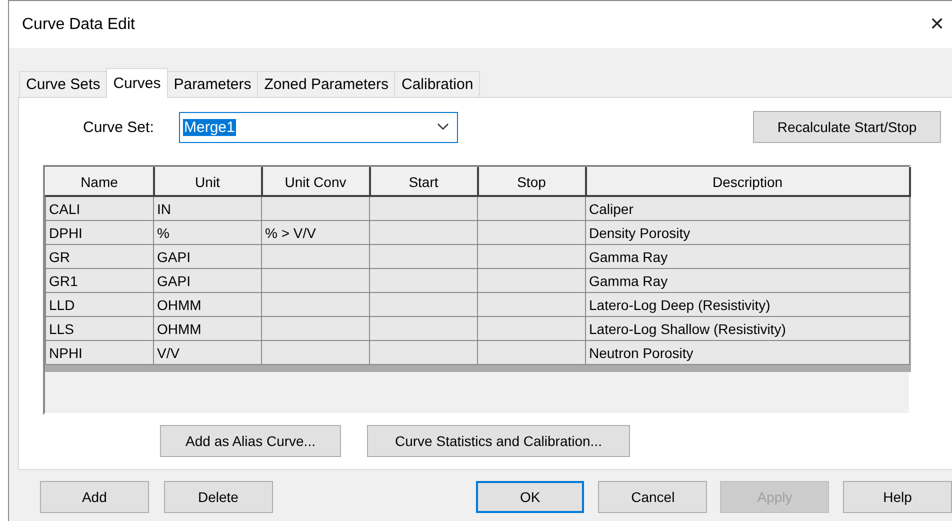 This screenshot has width=952, height=521. Describe the element at coordinates (100, 328) in the screenshot. I see `table-cell: LLS` at that location.